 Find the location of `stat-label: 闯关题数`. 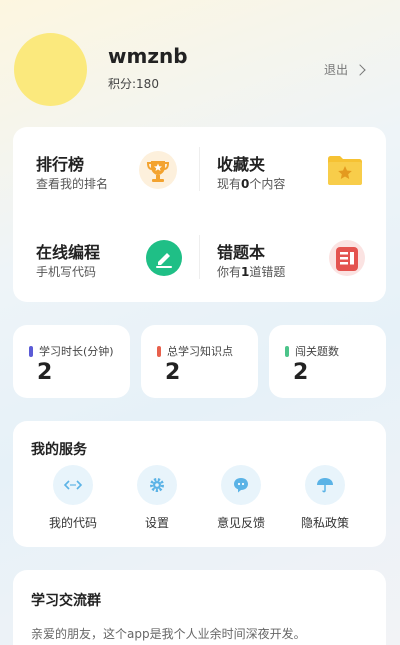

stat-label: 闯关题数 is located at coordinates (312, 351).